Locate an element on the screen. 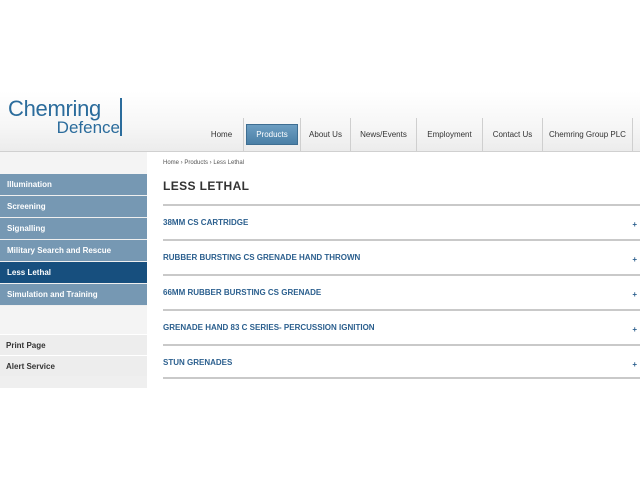  sidebar-item-signalling: Signalling is located at coordinates (73, 228).